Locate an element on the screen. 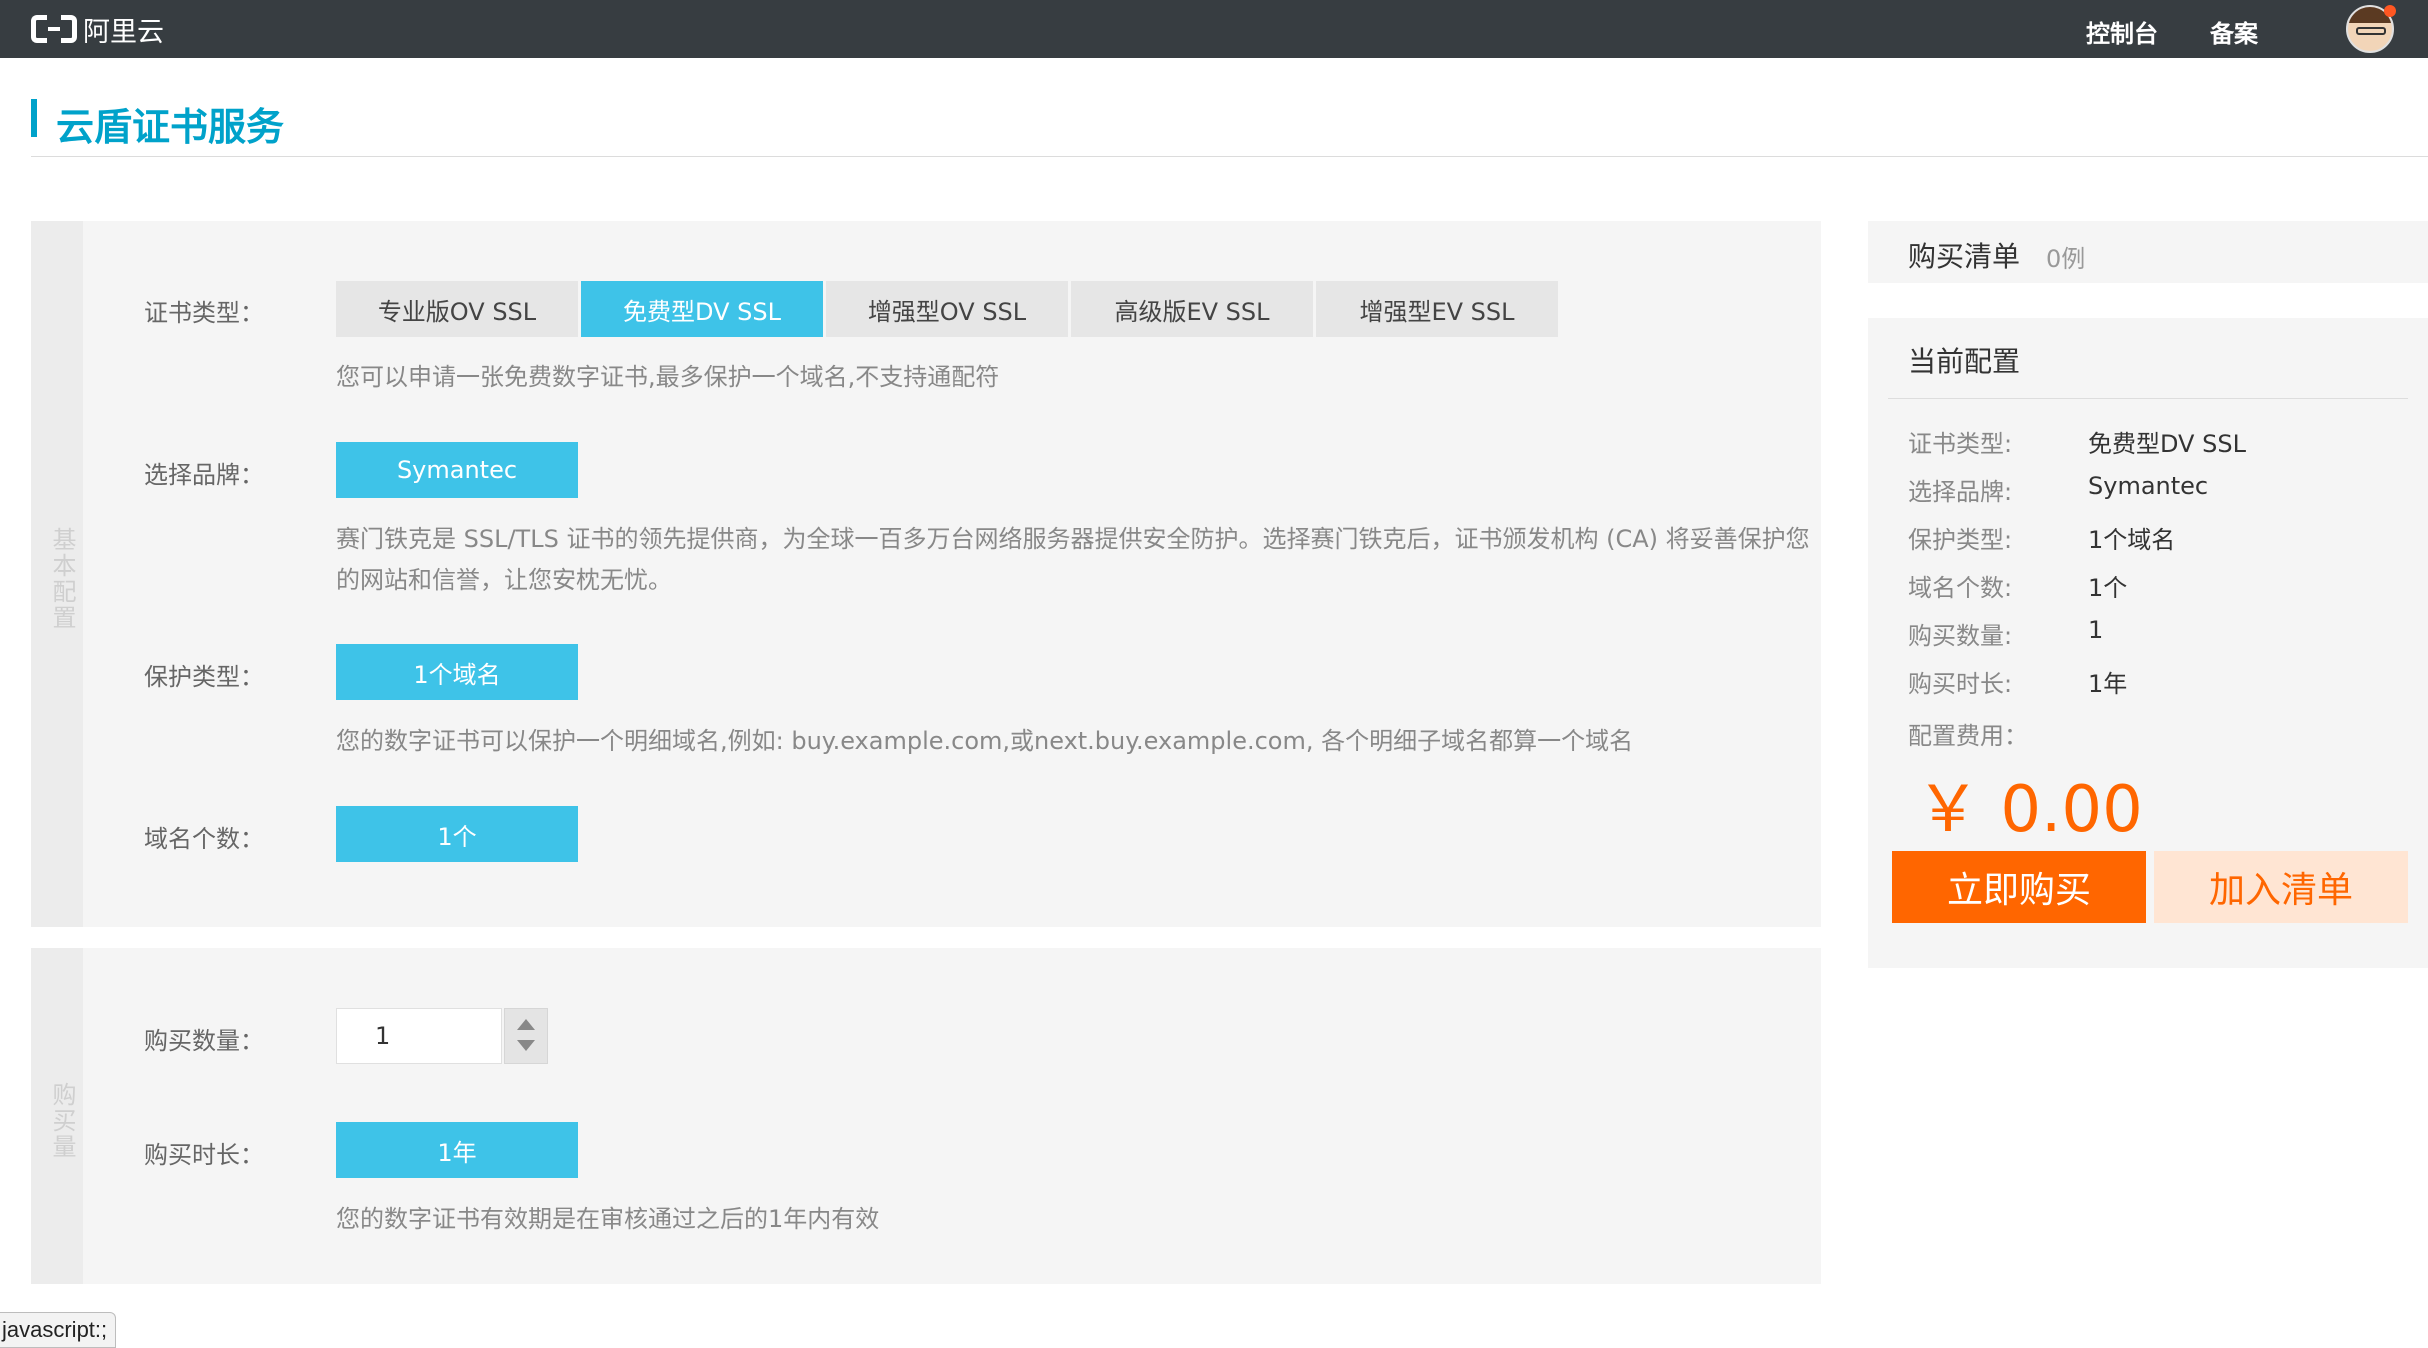  config-value-brand: Symantec is located at coordinates (2148, 486).